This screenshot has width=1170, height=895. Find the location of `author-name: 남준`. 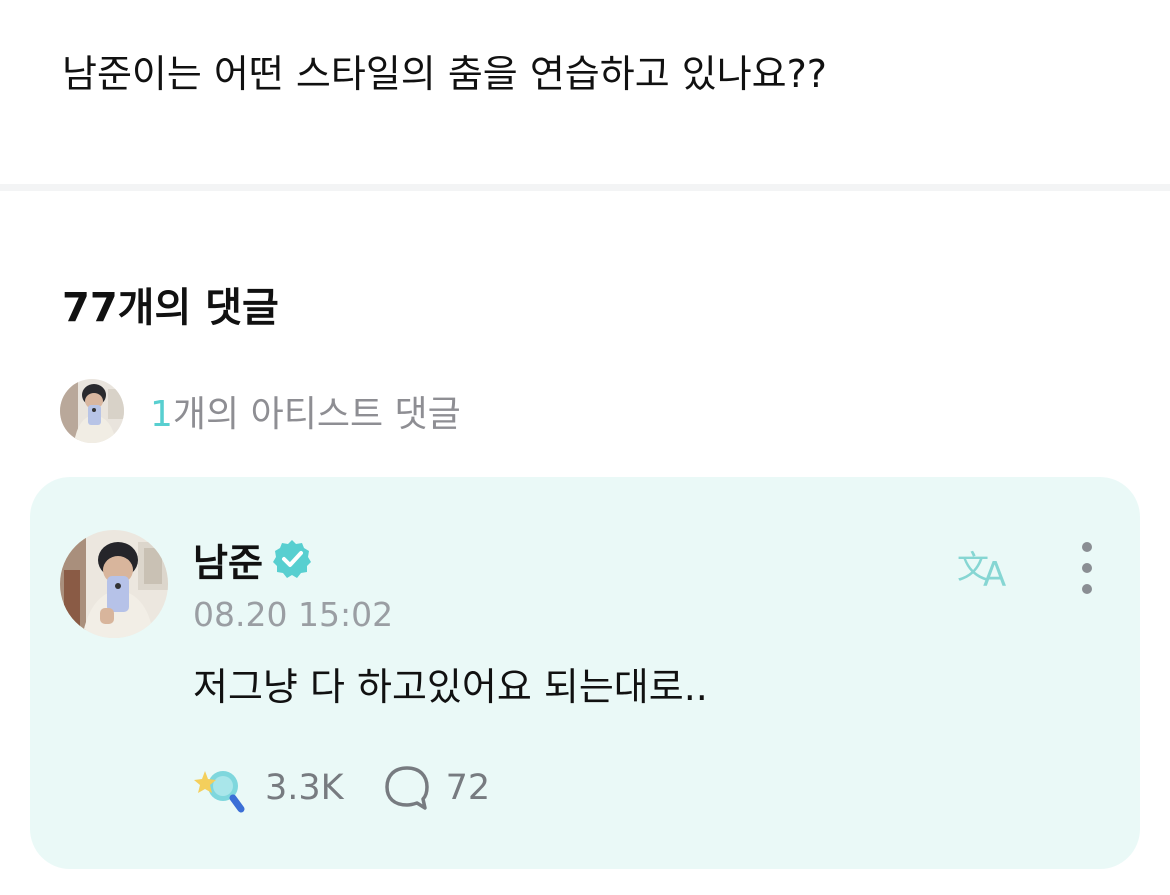

author-name: 남준 is located at coordinates (228, 559).